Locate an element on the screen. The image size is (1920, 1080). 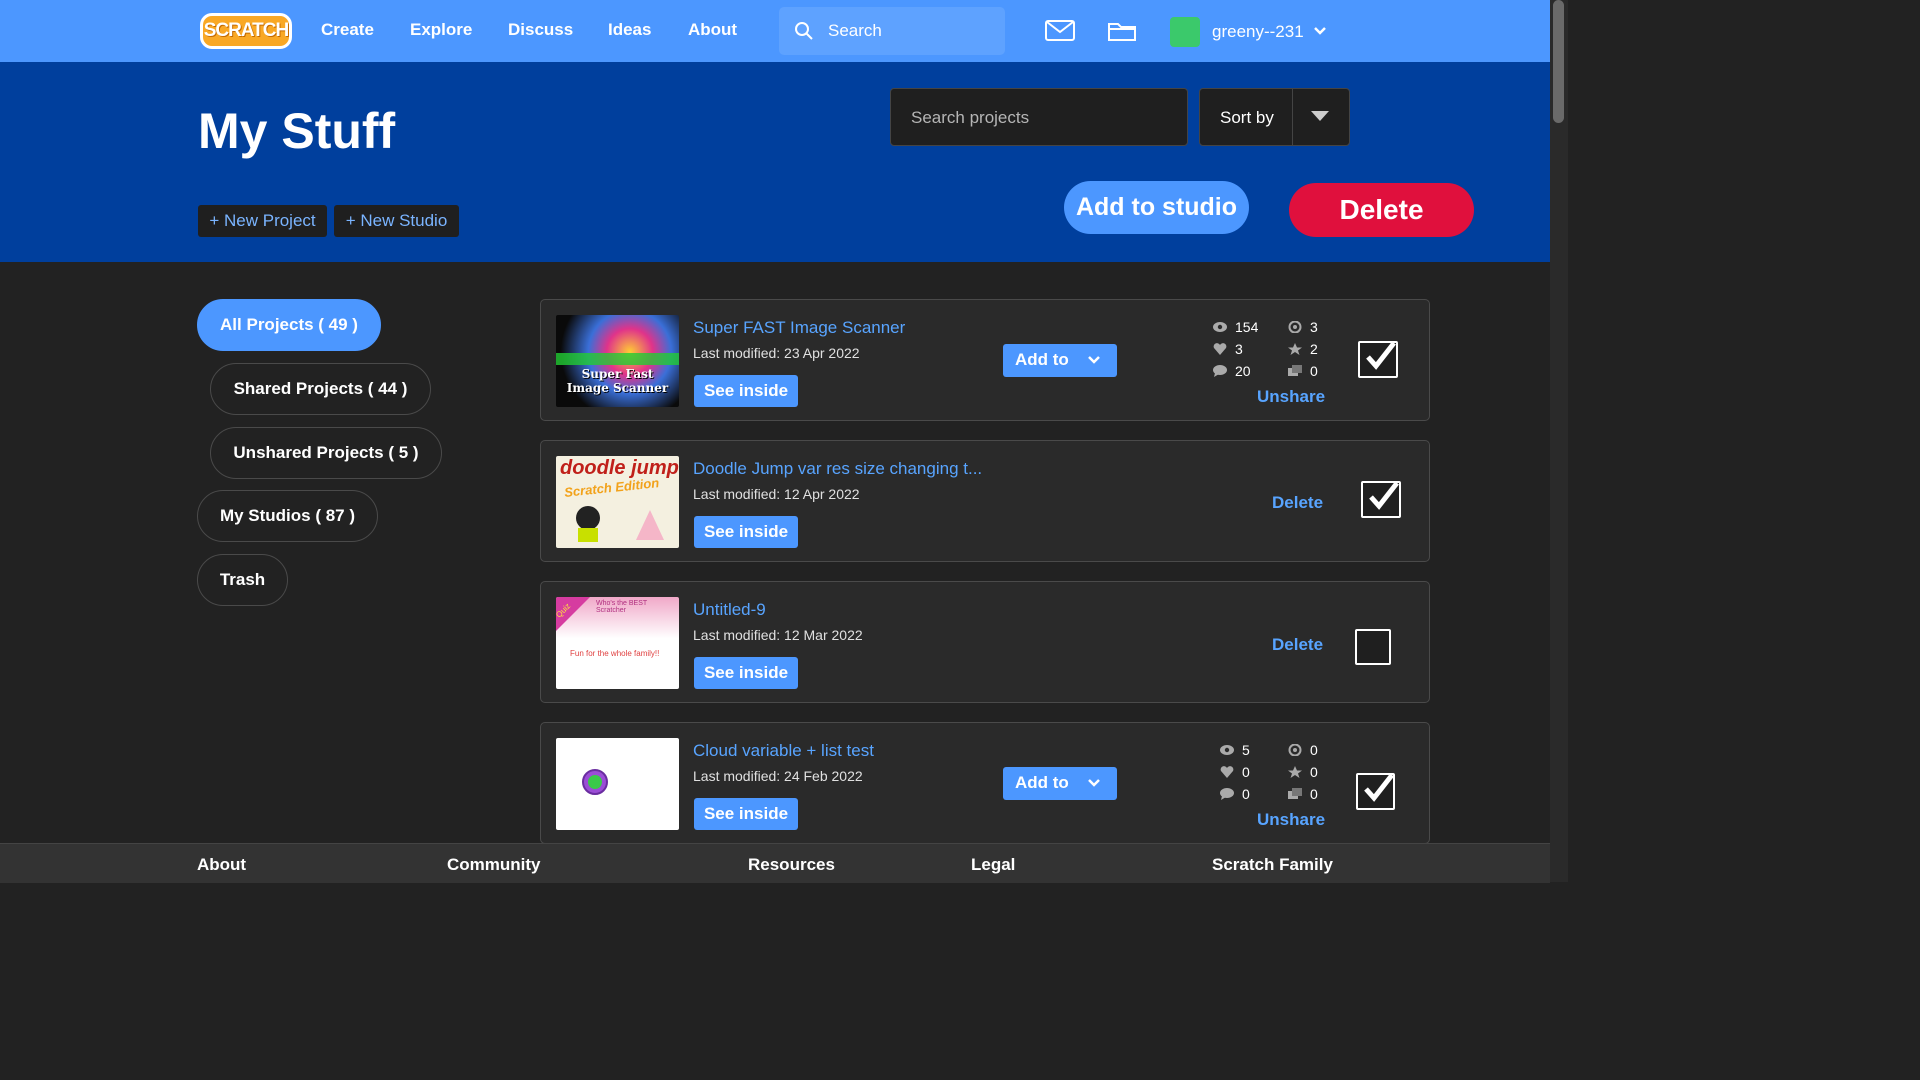
nav-create: Create is located at coordinates (347, 30).